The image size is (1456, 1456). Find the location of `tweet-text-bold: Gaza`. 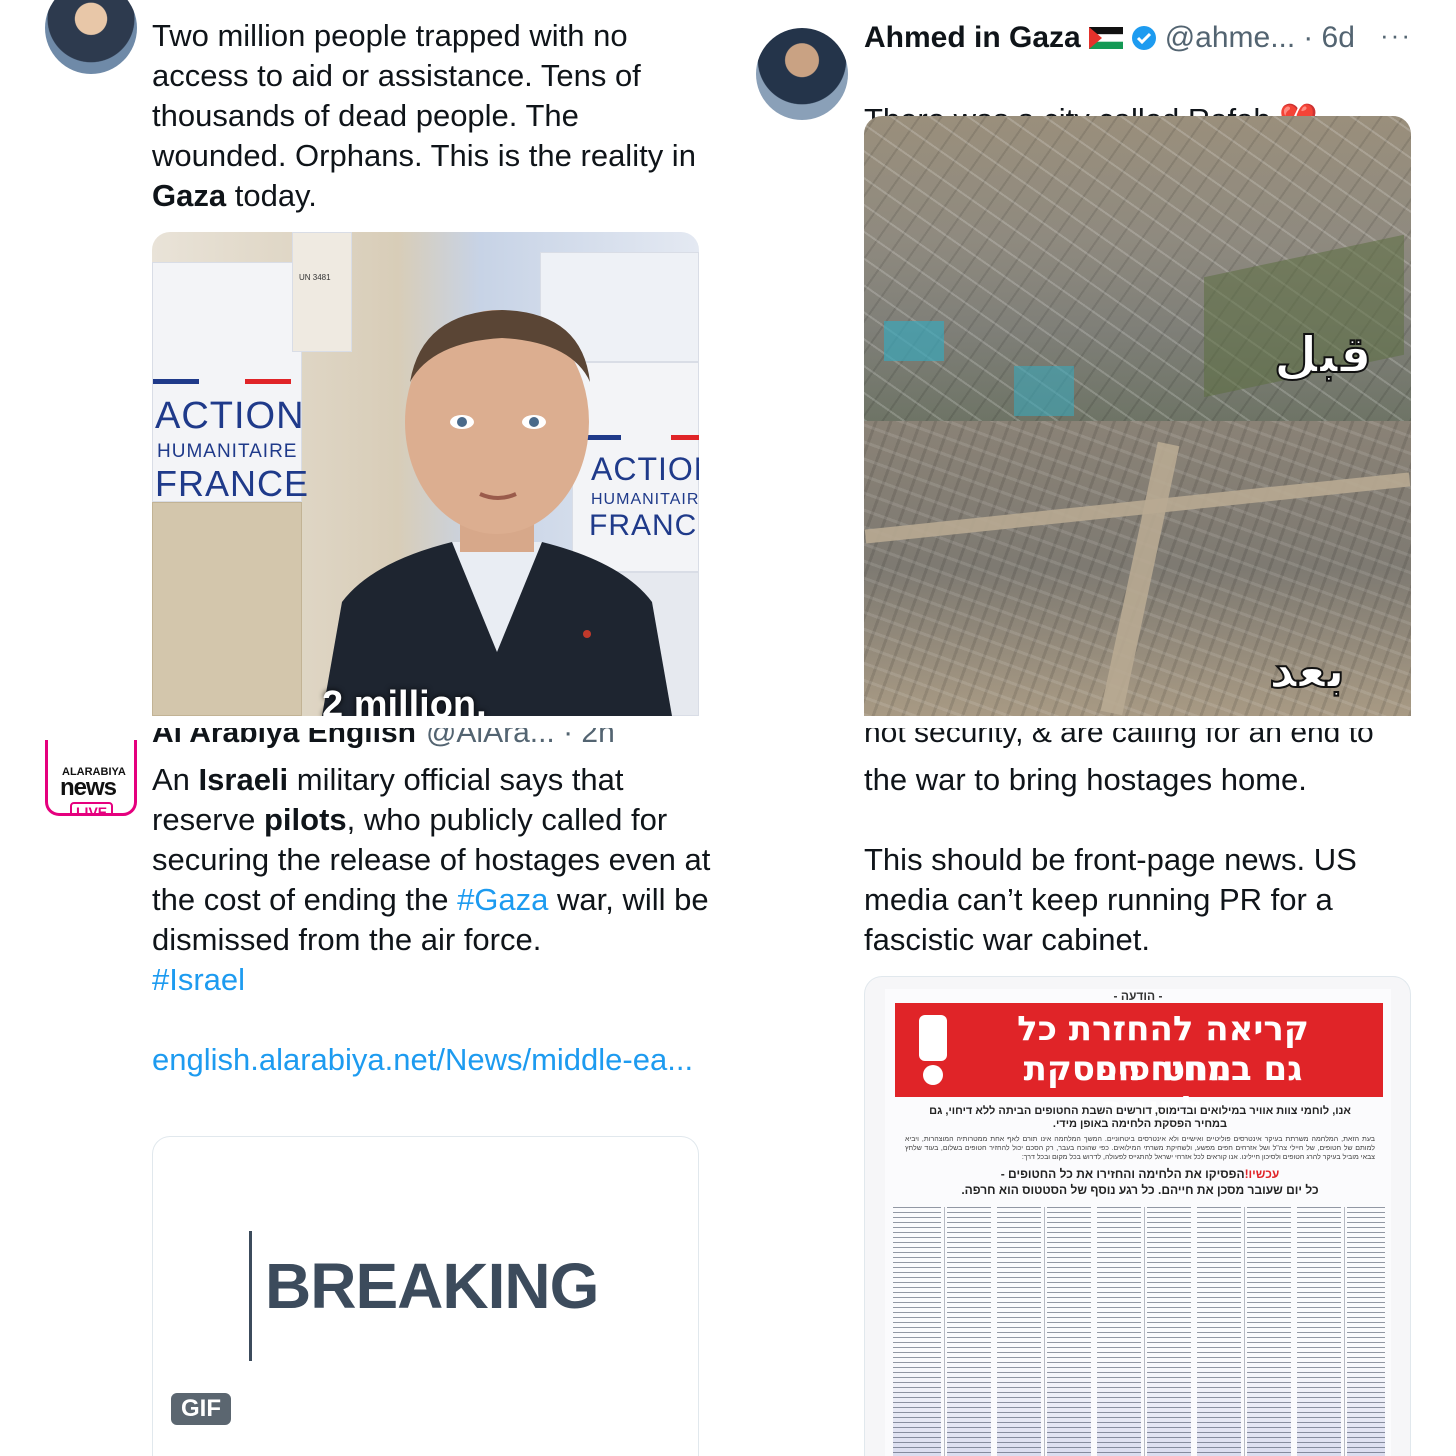

tweet-text-bold: Gaza is located at coordinates (189, 195).